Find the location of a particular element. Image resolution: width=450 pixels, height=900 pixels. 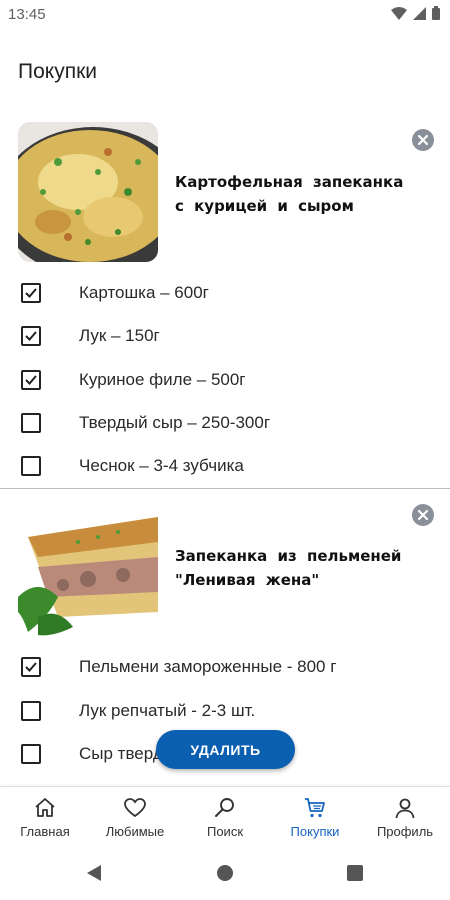

ingredient-label: Пельмени замороженные - 800 г is located at coordinates (208, 666).